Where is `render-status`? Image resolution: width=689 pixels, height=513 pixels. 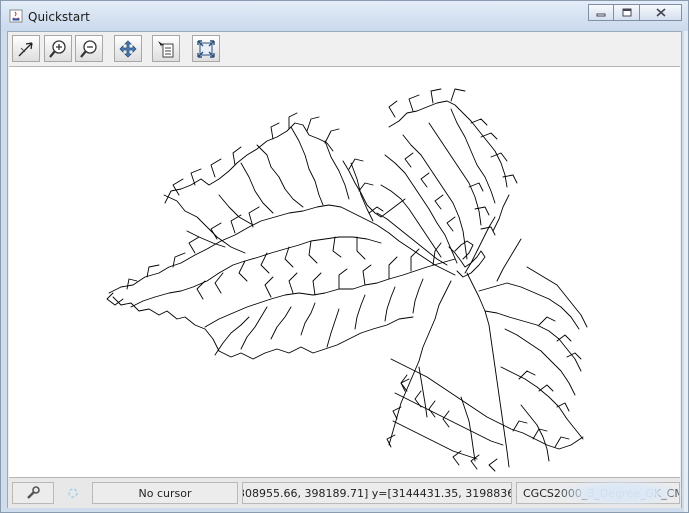 render-status is located at coordinates (73, 493).